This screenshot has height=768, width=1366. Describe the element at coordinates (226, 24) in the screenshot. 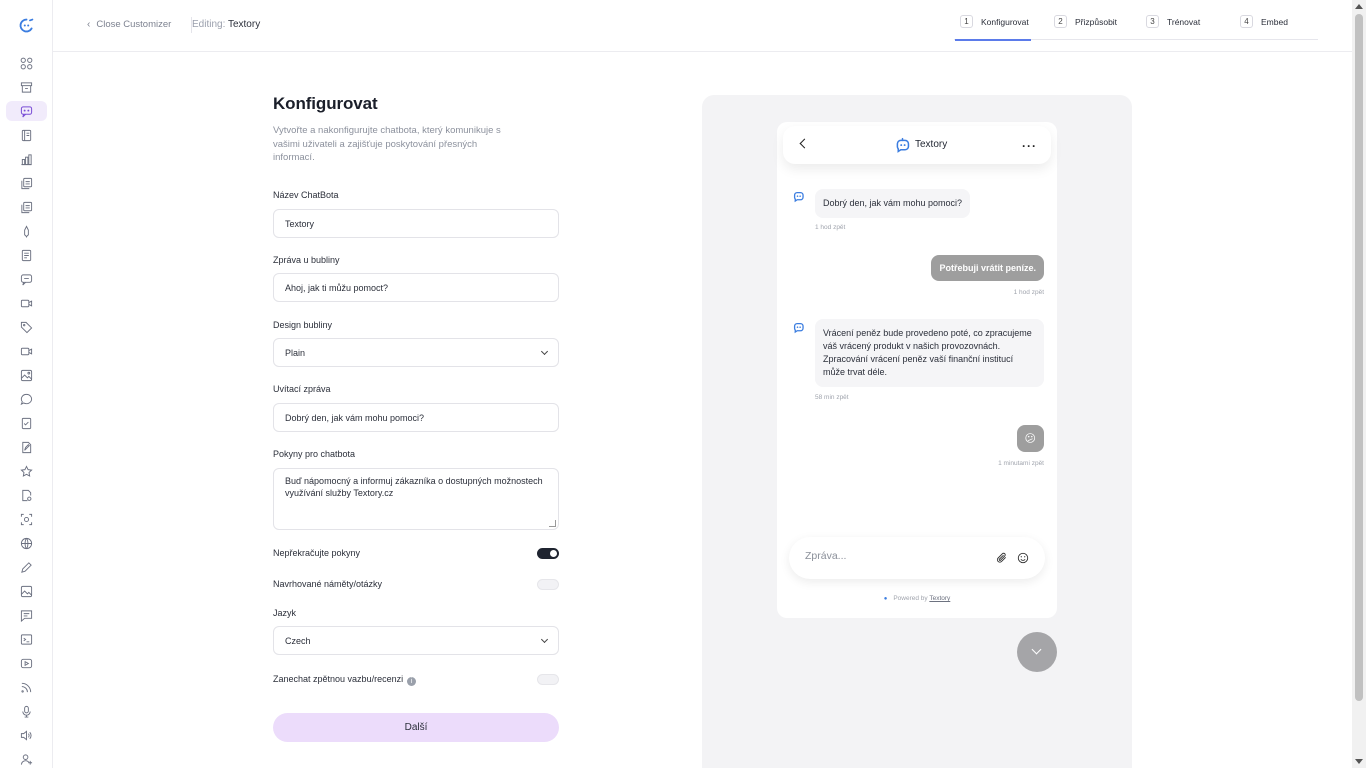

I see `editing-indicator: Editing: Textory` at that location.